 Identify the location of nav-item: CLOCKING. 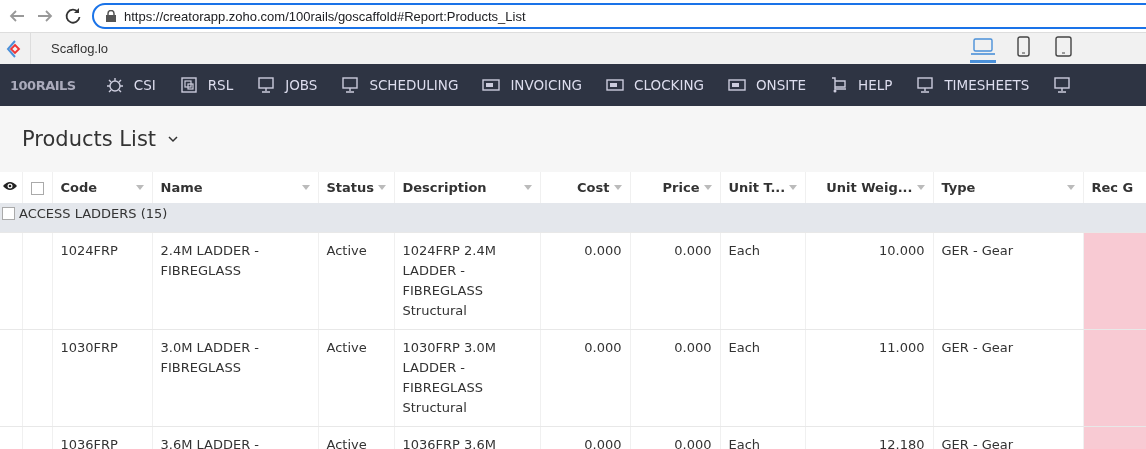
(655, 85).